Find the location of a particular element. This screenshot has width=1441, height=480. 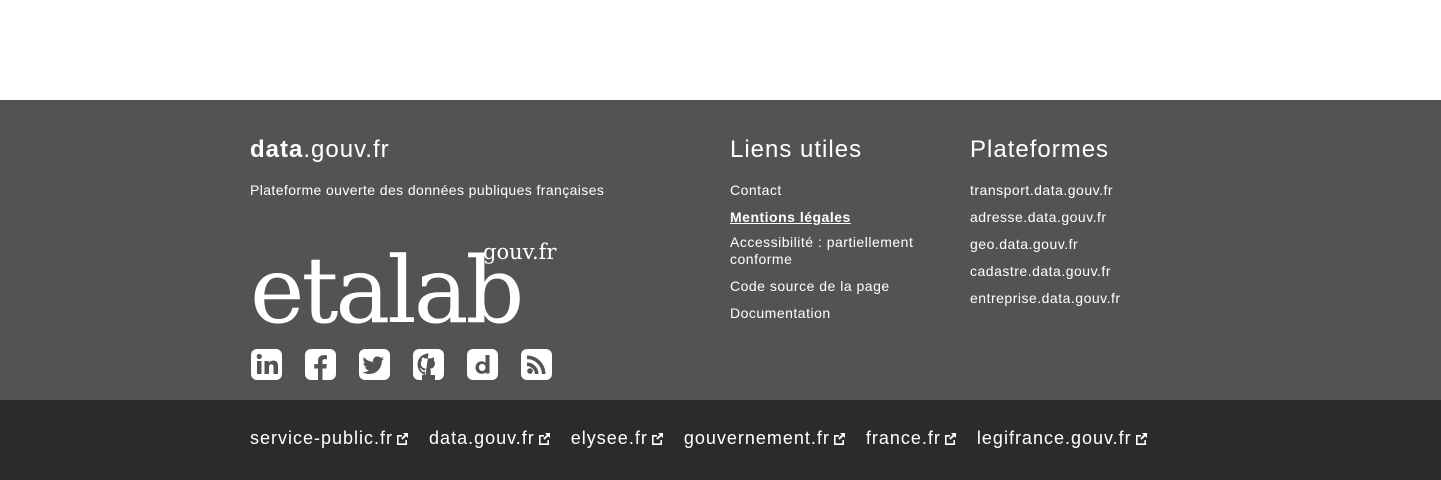

dailymotion-icon is located at coordinates (482, 364).